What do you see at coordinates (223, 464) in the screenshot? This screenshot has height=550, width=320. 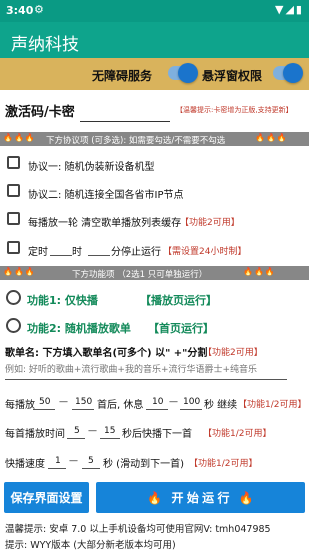 I see `speed-tag: 【功能1/2可用】` at bounding box center [223, 464].